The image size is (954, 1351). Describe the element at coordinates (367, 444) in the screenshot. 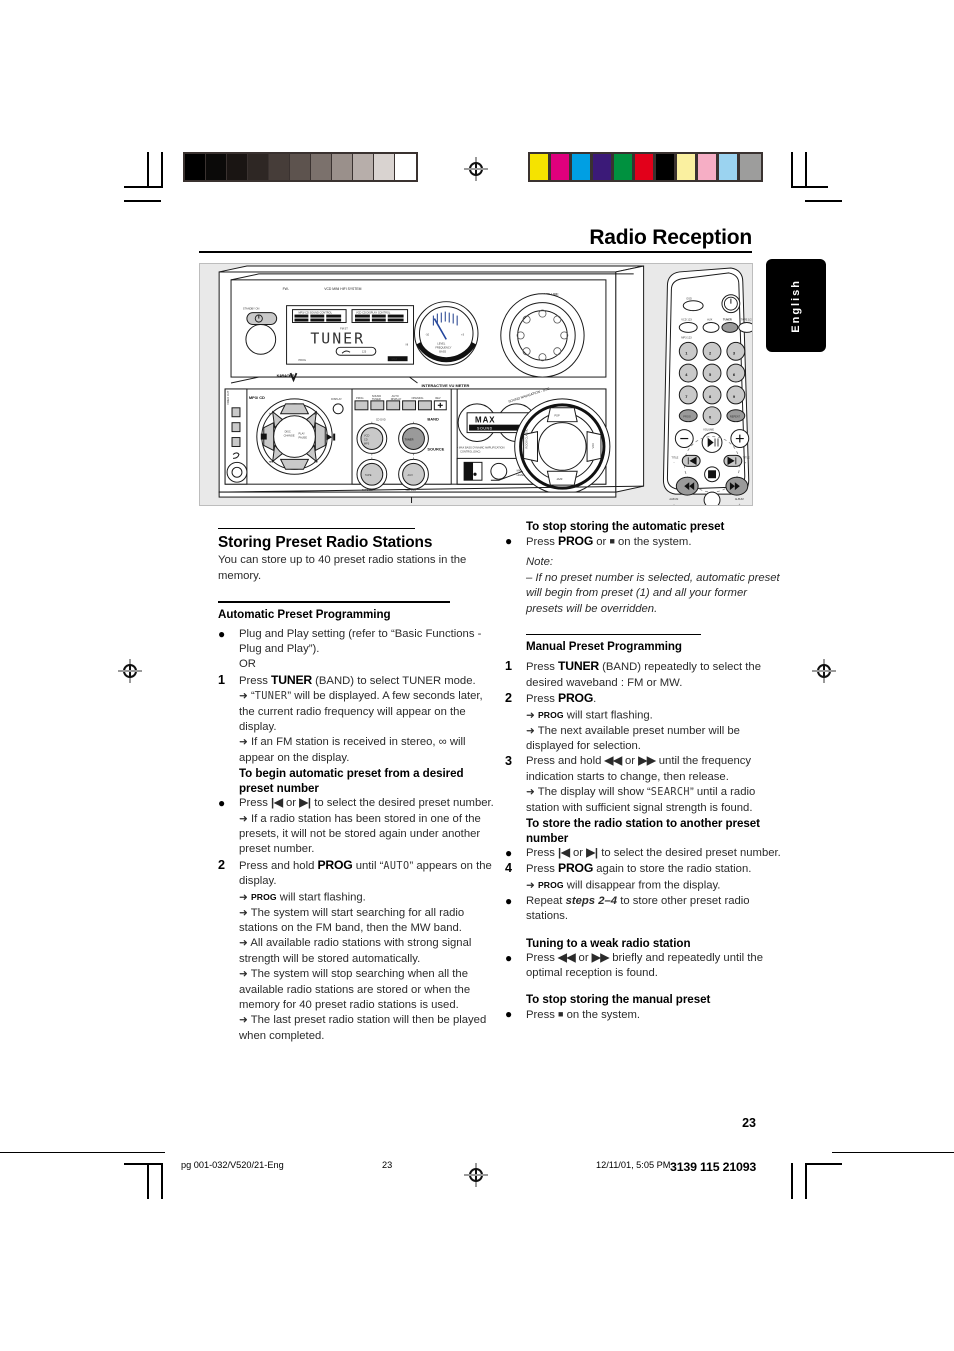

I see `svg-text: MP3` at that location.